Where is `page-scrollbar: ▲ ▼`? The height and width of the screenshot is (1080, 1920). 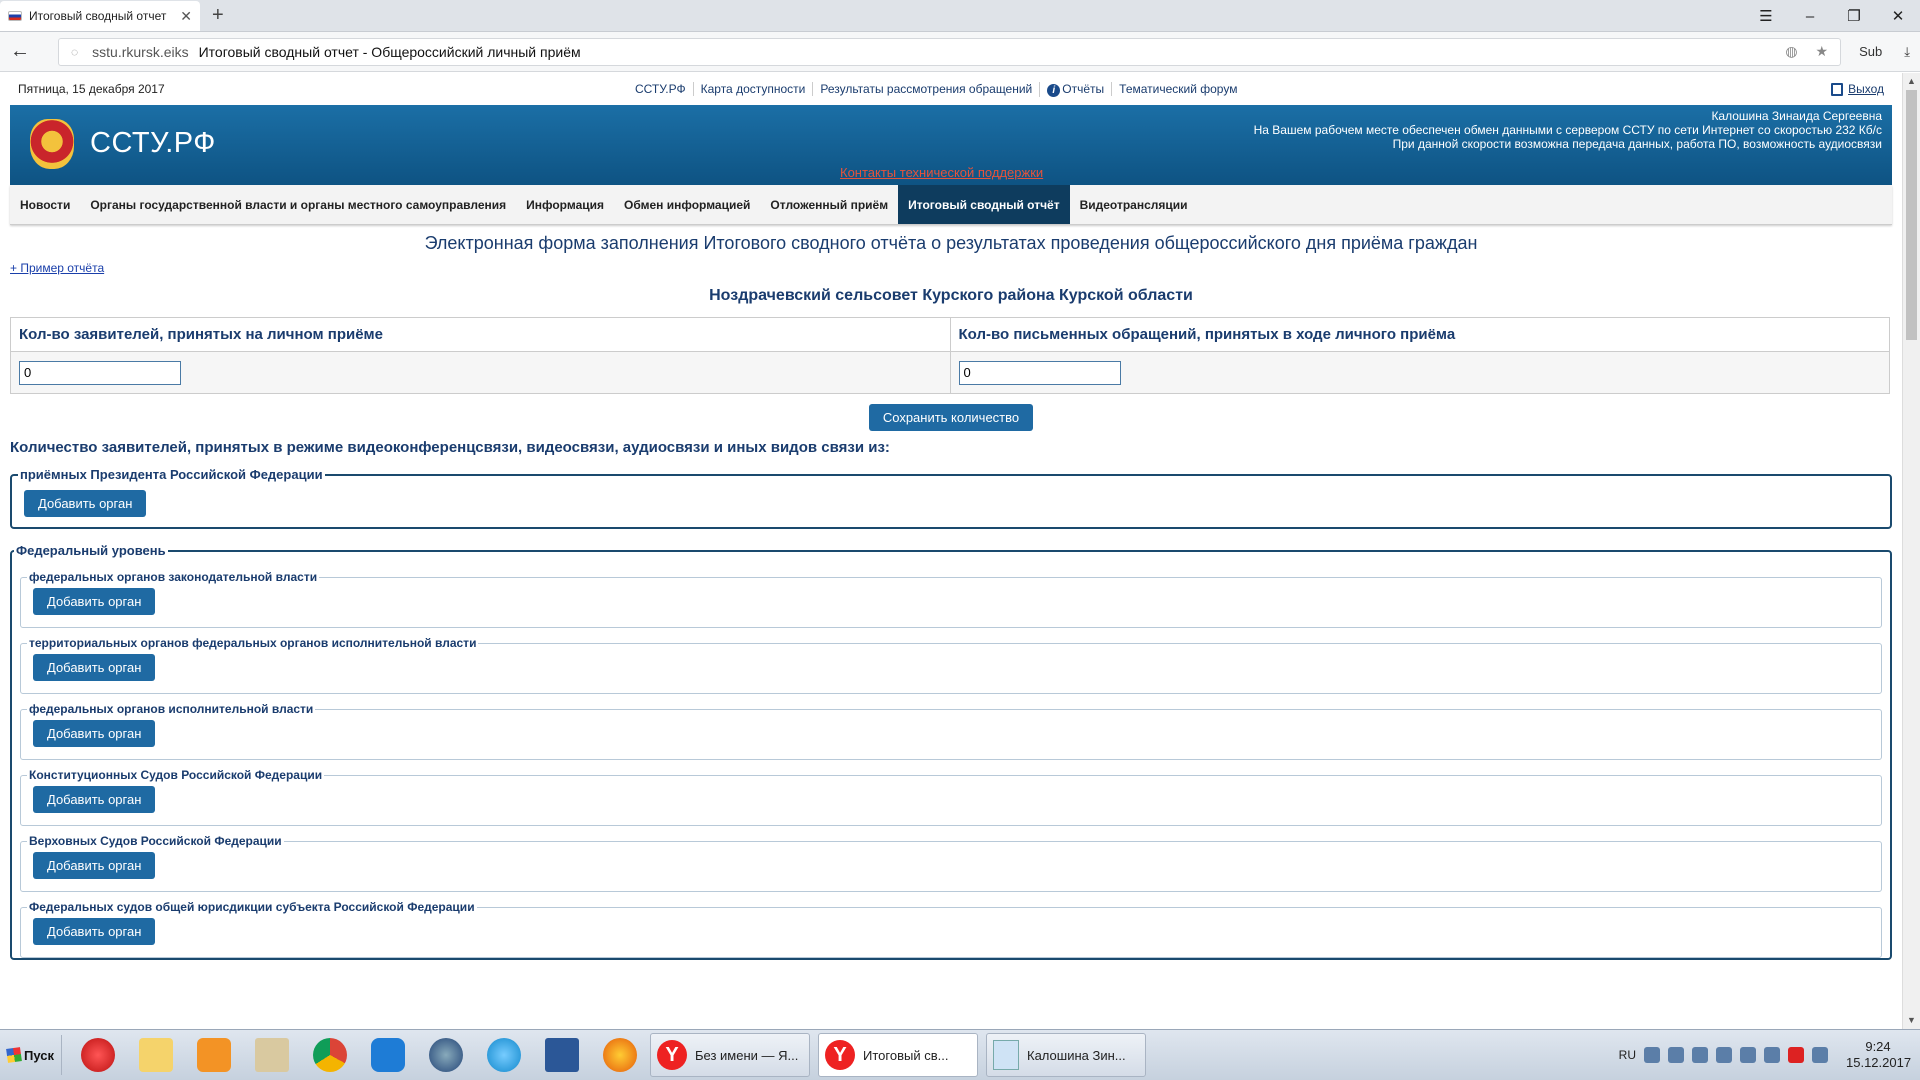 page-scrollbar: ▲ ▼ is located at coordinates (1911, 551).